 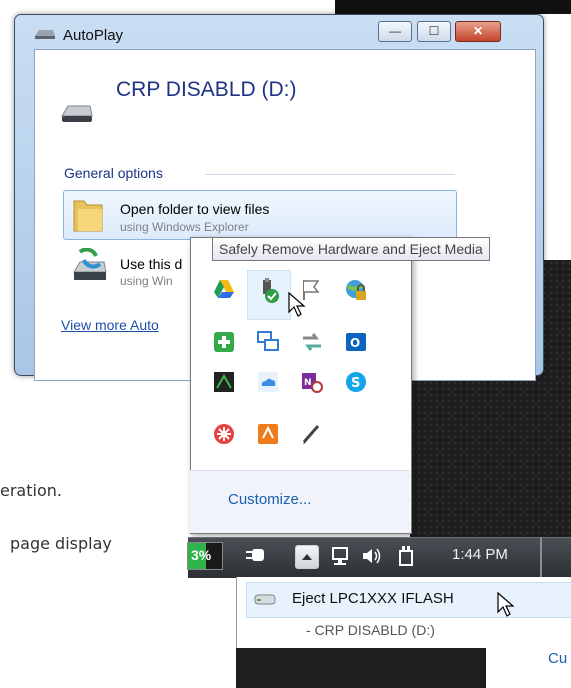 I want to click on svg-text: N, so click(x=308, y=383).